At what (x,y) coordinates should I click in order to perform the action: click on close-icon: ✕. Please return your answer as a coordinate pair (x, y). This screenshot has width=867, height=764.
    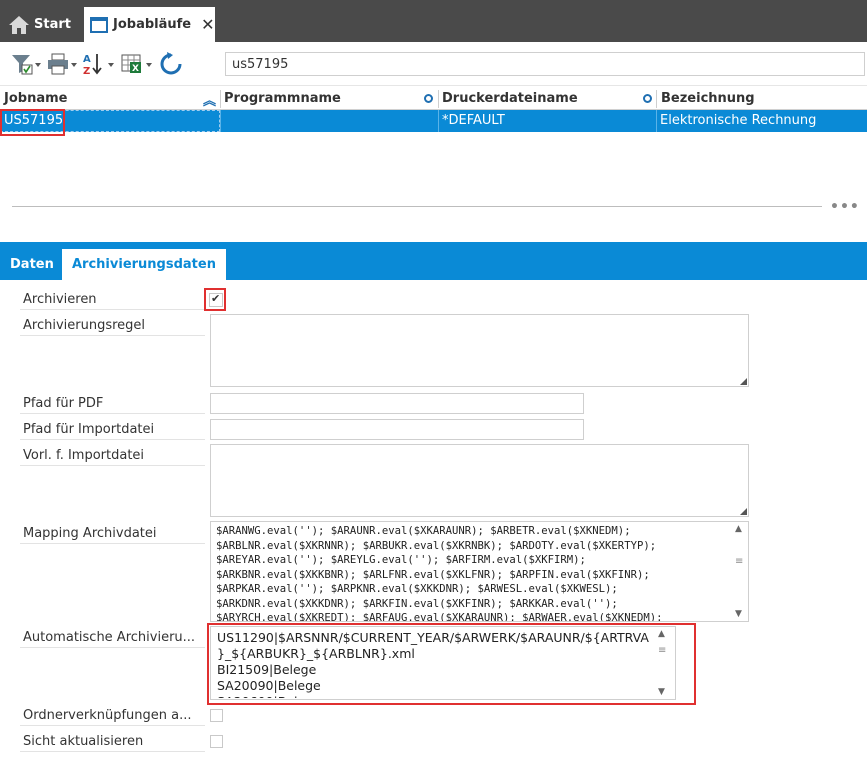
    Looking at the image, I should click on (207, 24).